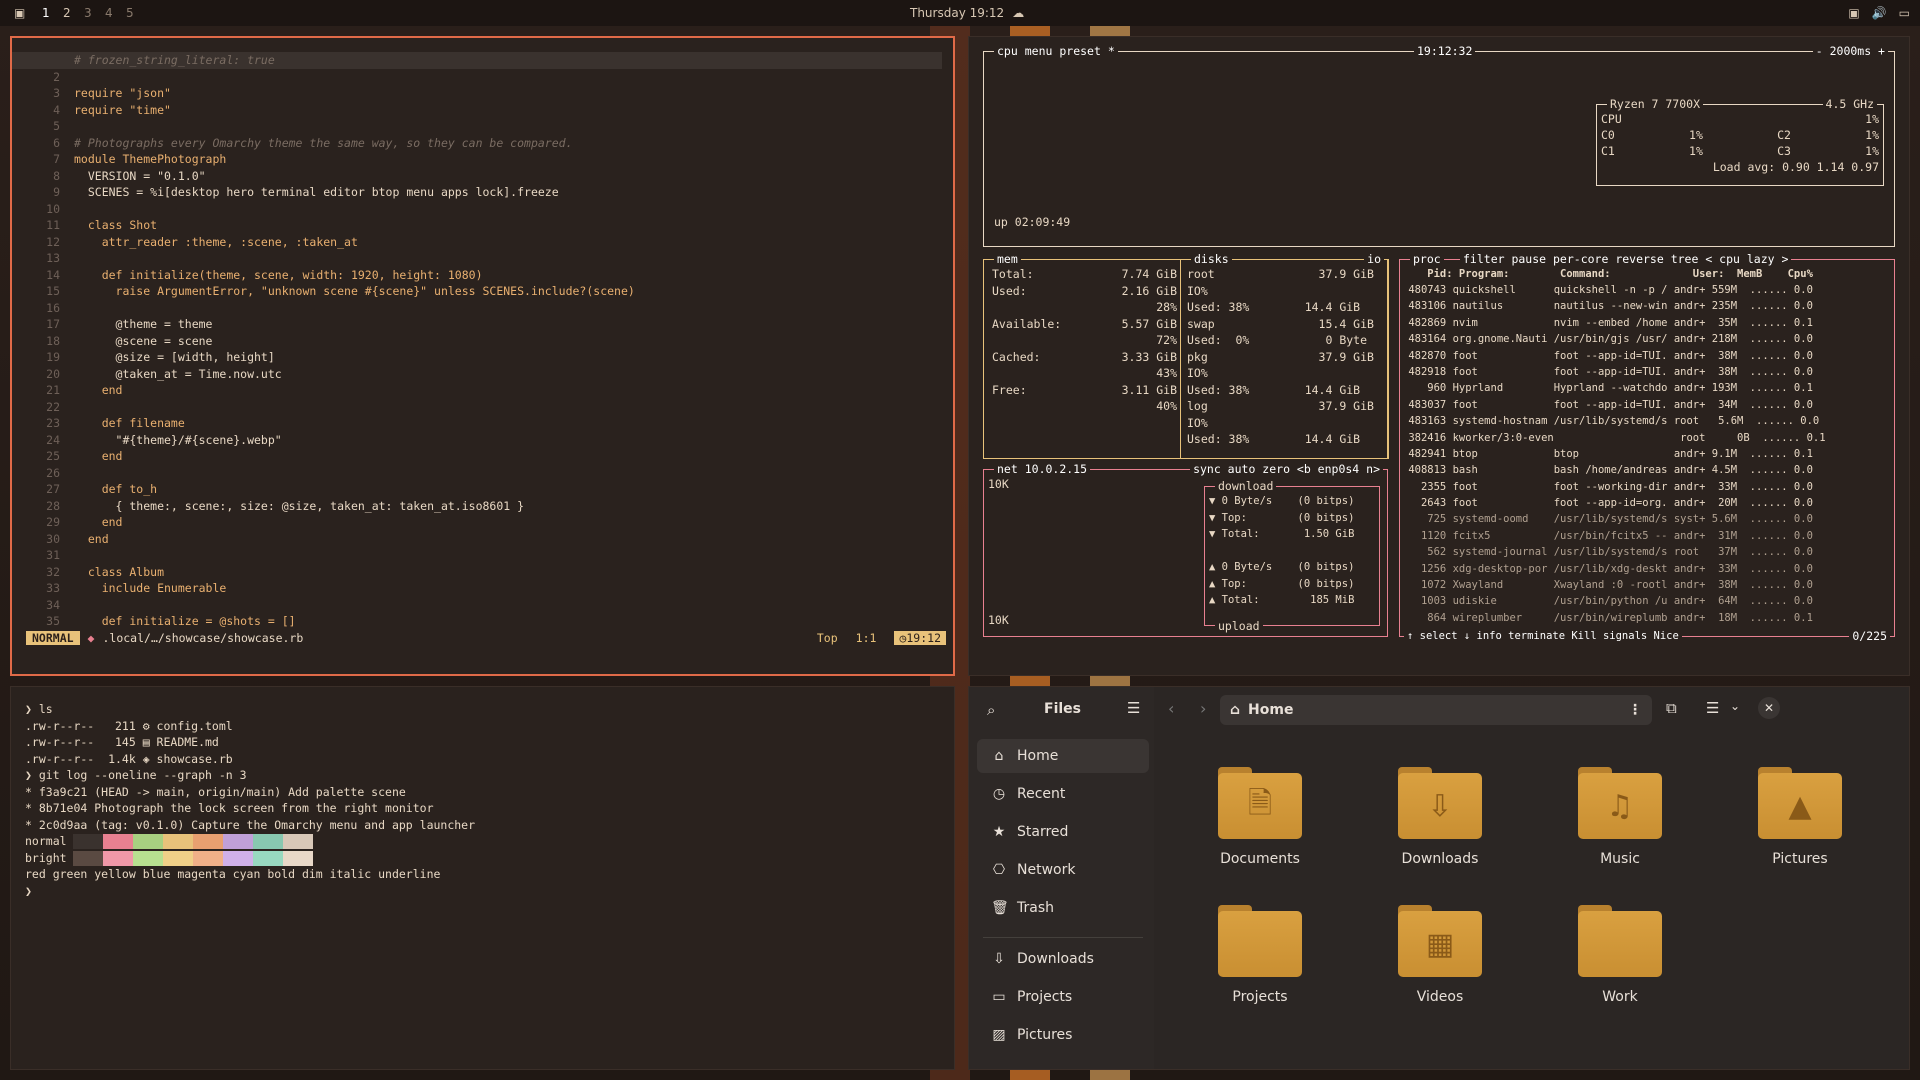  What do you see at coordinates (1063, 1035) in the screenshot?
I see `sidebar-item-pictures: ▨ Pictures` at bounding box center [1063, 1035].